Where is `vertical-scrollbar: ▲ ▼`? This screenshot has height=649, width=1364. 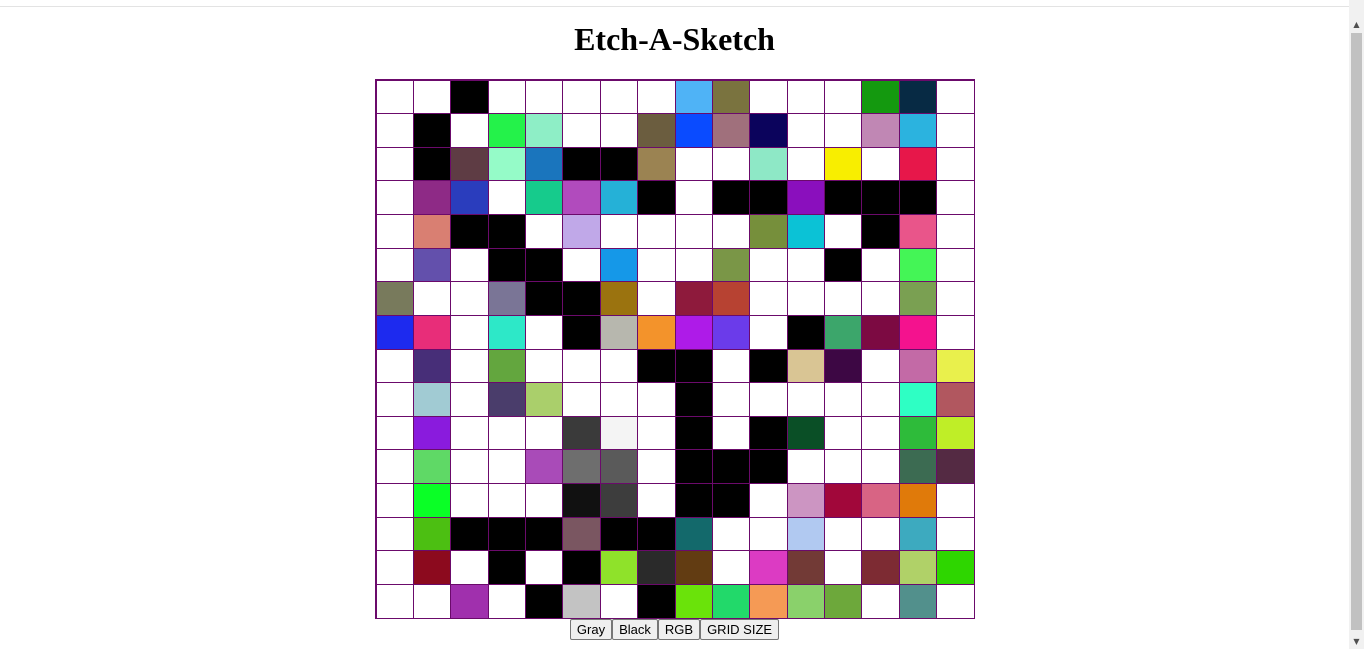 vertical-scrollbar: ▲ ▼ is located at coordinates (1356, 324).